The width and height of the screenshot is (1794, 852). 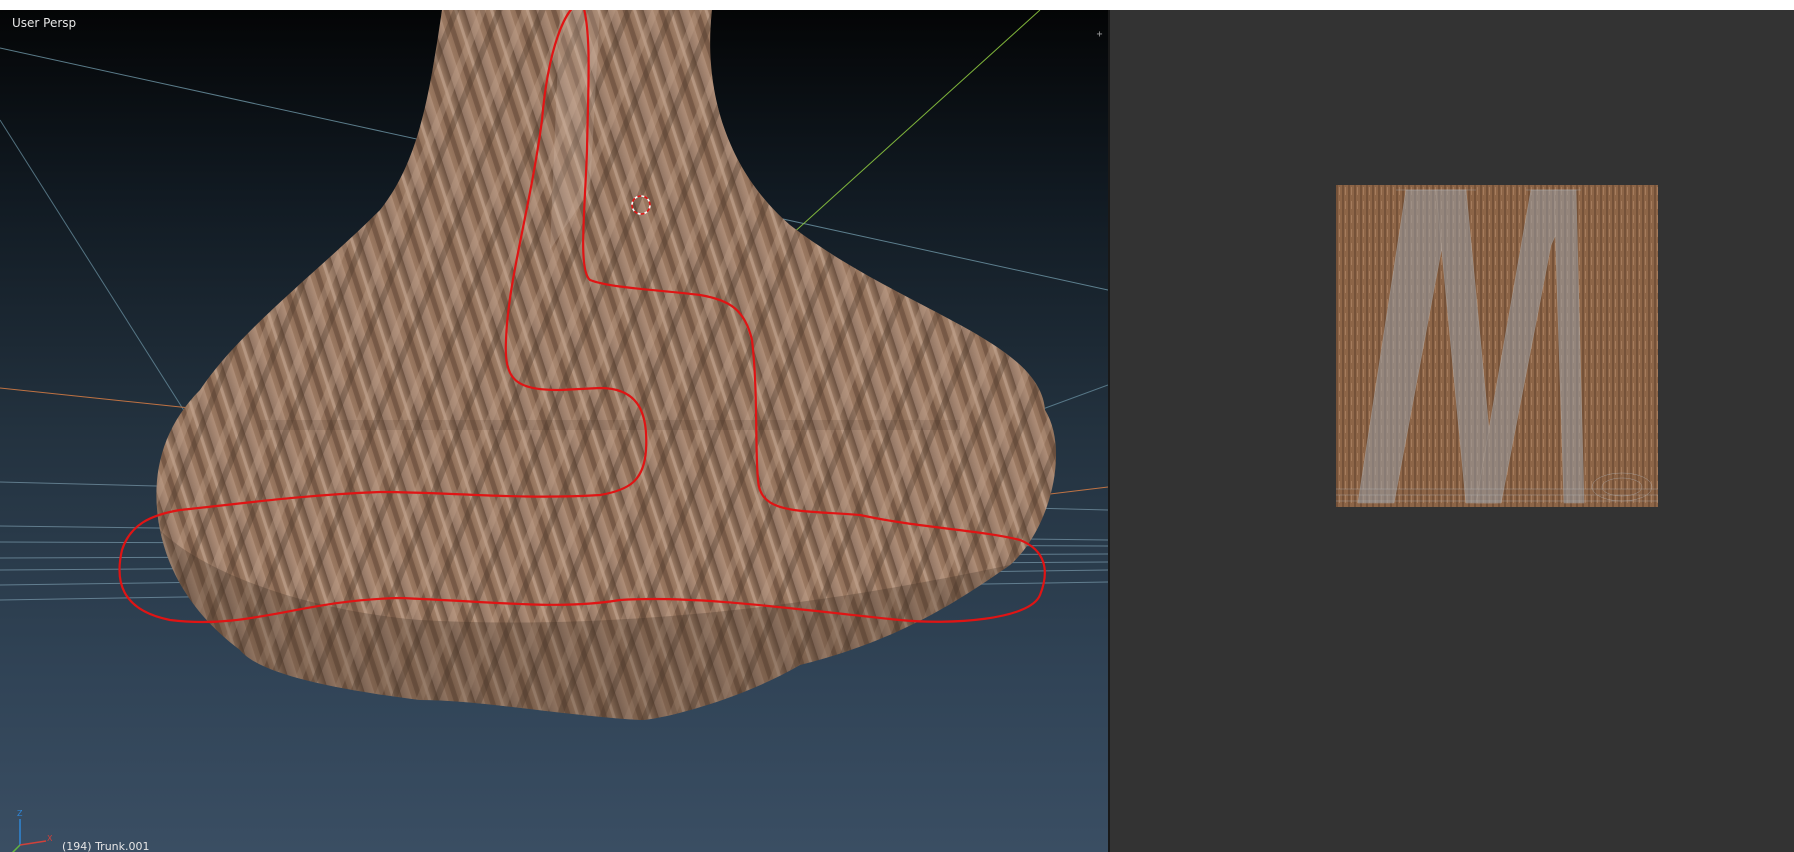 I want to click on uv-wireframe, so click(x=1497, y=346).